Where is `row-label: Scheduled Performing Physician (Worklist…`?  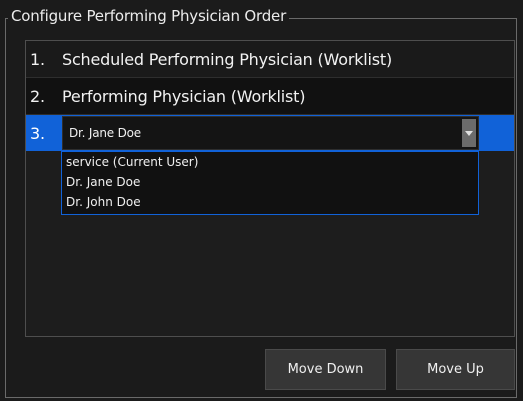 row-label: Scheduled Performing Physician (Worklist… is located at coordinates (227, 59).